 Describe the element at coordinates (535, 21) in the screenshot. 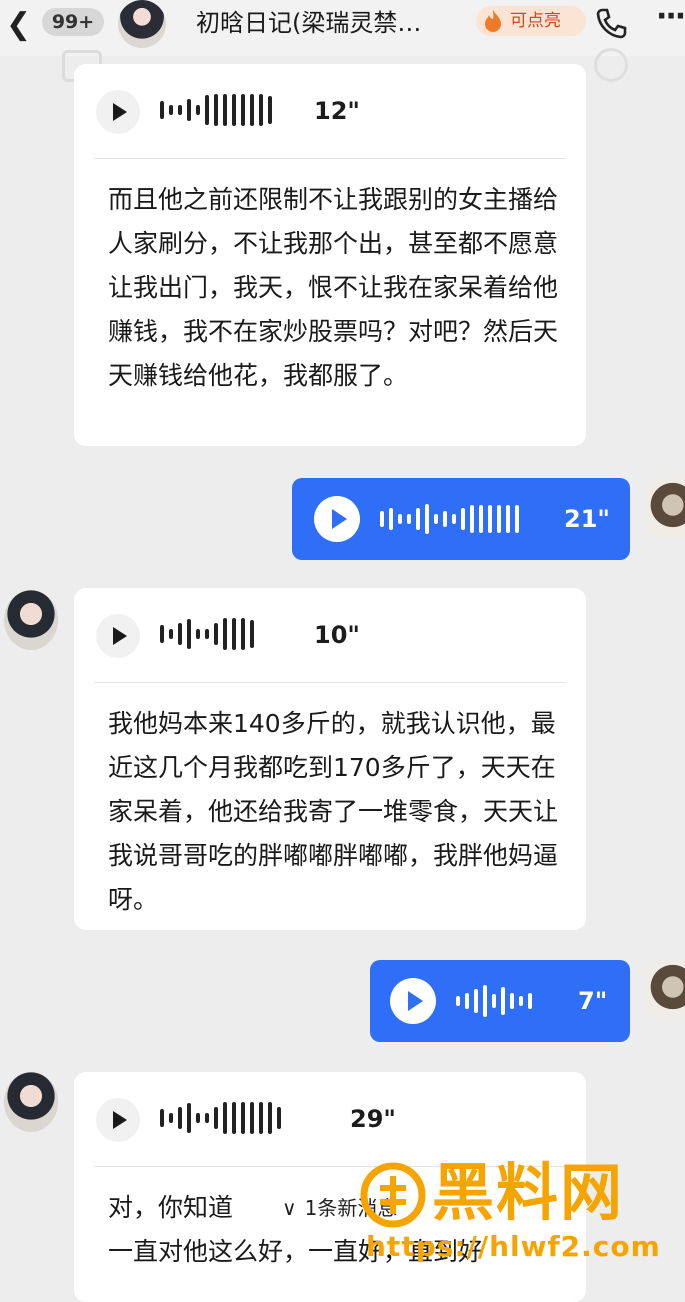

I see `light-up-label: 可点亮` at that location.